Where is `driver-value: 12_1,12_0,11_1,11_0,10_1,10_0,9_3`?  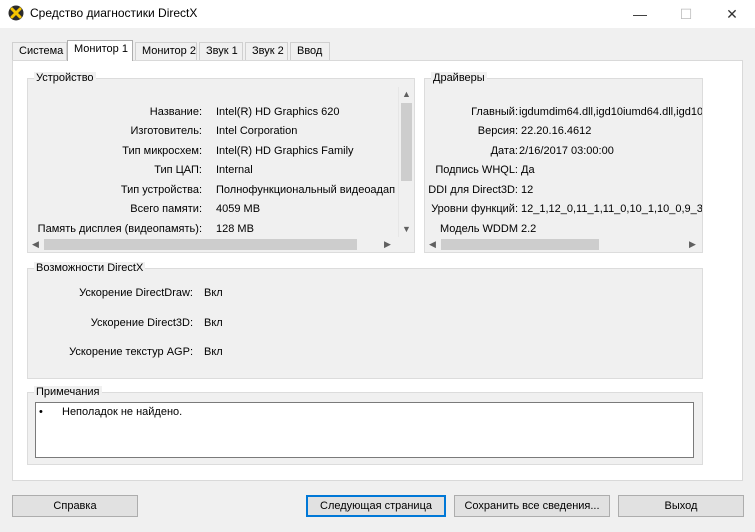
driver-value: 12_1,12_0,11_1,11_0,10_1,10_0,9_3 is located at coordinates (611, 209).